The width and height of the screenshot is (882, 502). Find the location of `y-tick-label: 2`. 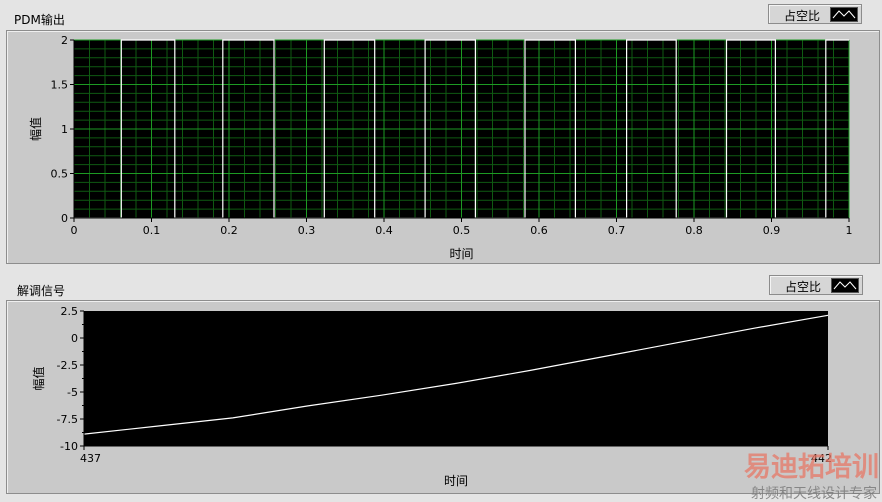

y-tick-label: 2 is located at coordinates (64, 40).